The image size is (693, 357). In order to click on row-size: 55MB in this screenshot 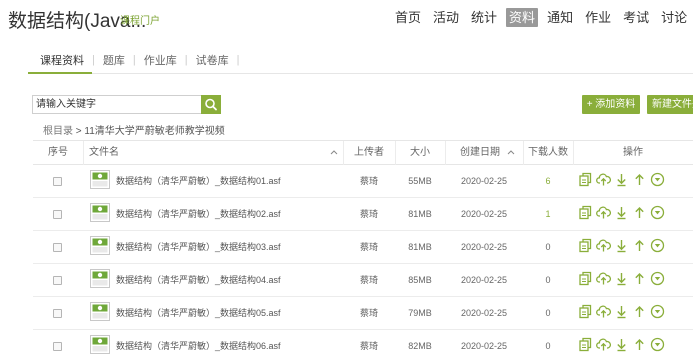, I will do `click(420, 181)`.